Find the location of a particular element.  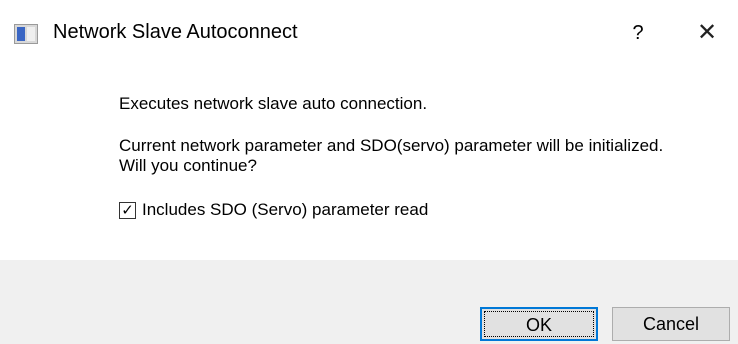

sdo-read-option: ✓ Includes SDO (Servo) parameter read is located at coordinates (419, 210).